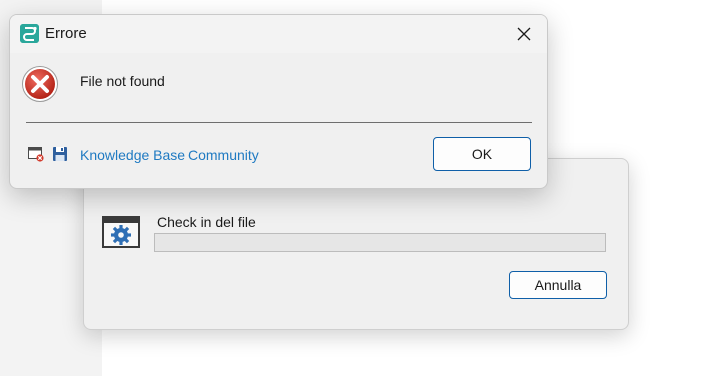 This screenshot has height=376, width=715. What do you see at coordinates (278, 34) in the screenshot?
I see `title-bar: Errore` at bounding box center [278, 34].